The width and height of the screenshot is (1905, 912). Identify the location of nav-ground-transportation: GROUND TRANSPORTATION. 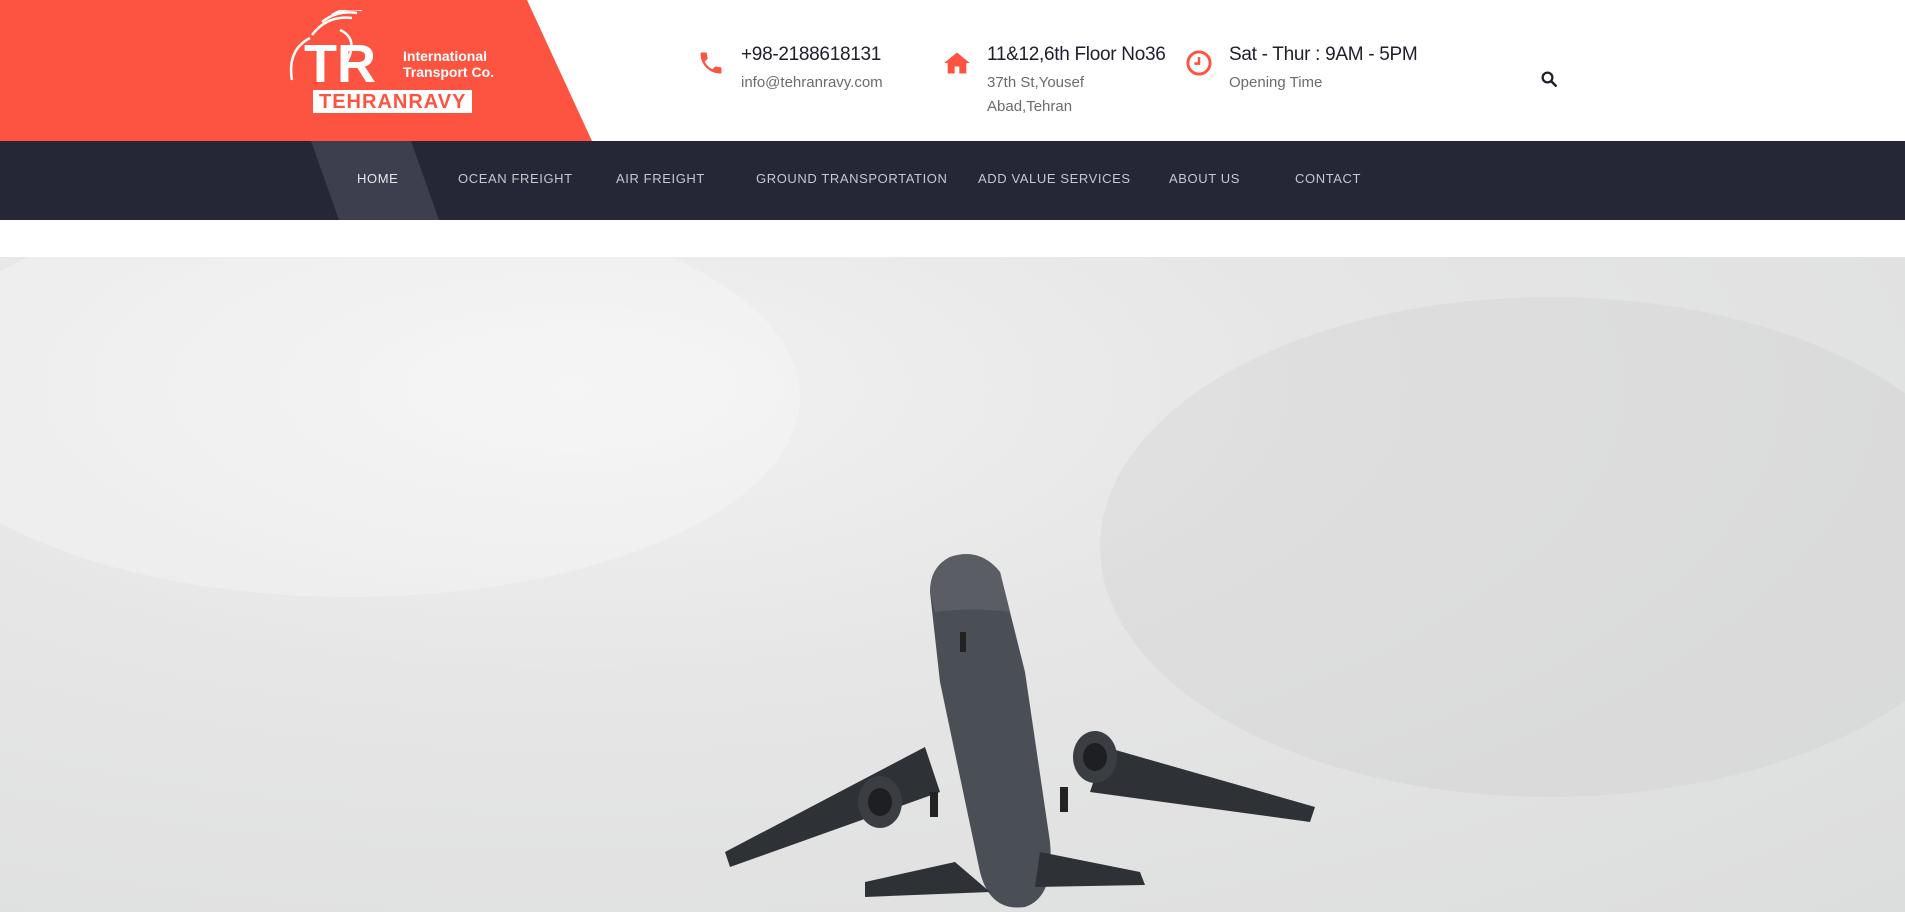
(851, 178).